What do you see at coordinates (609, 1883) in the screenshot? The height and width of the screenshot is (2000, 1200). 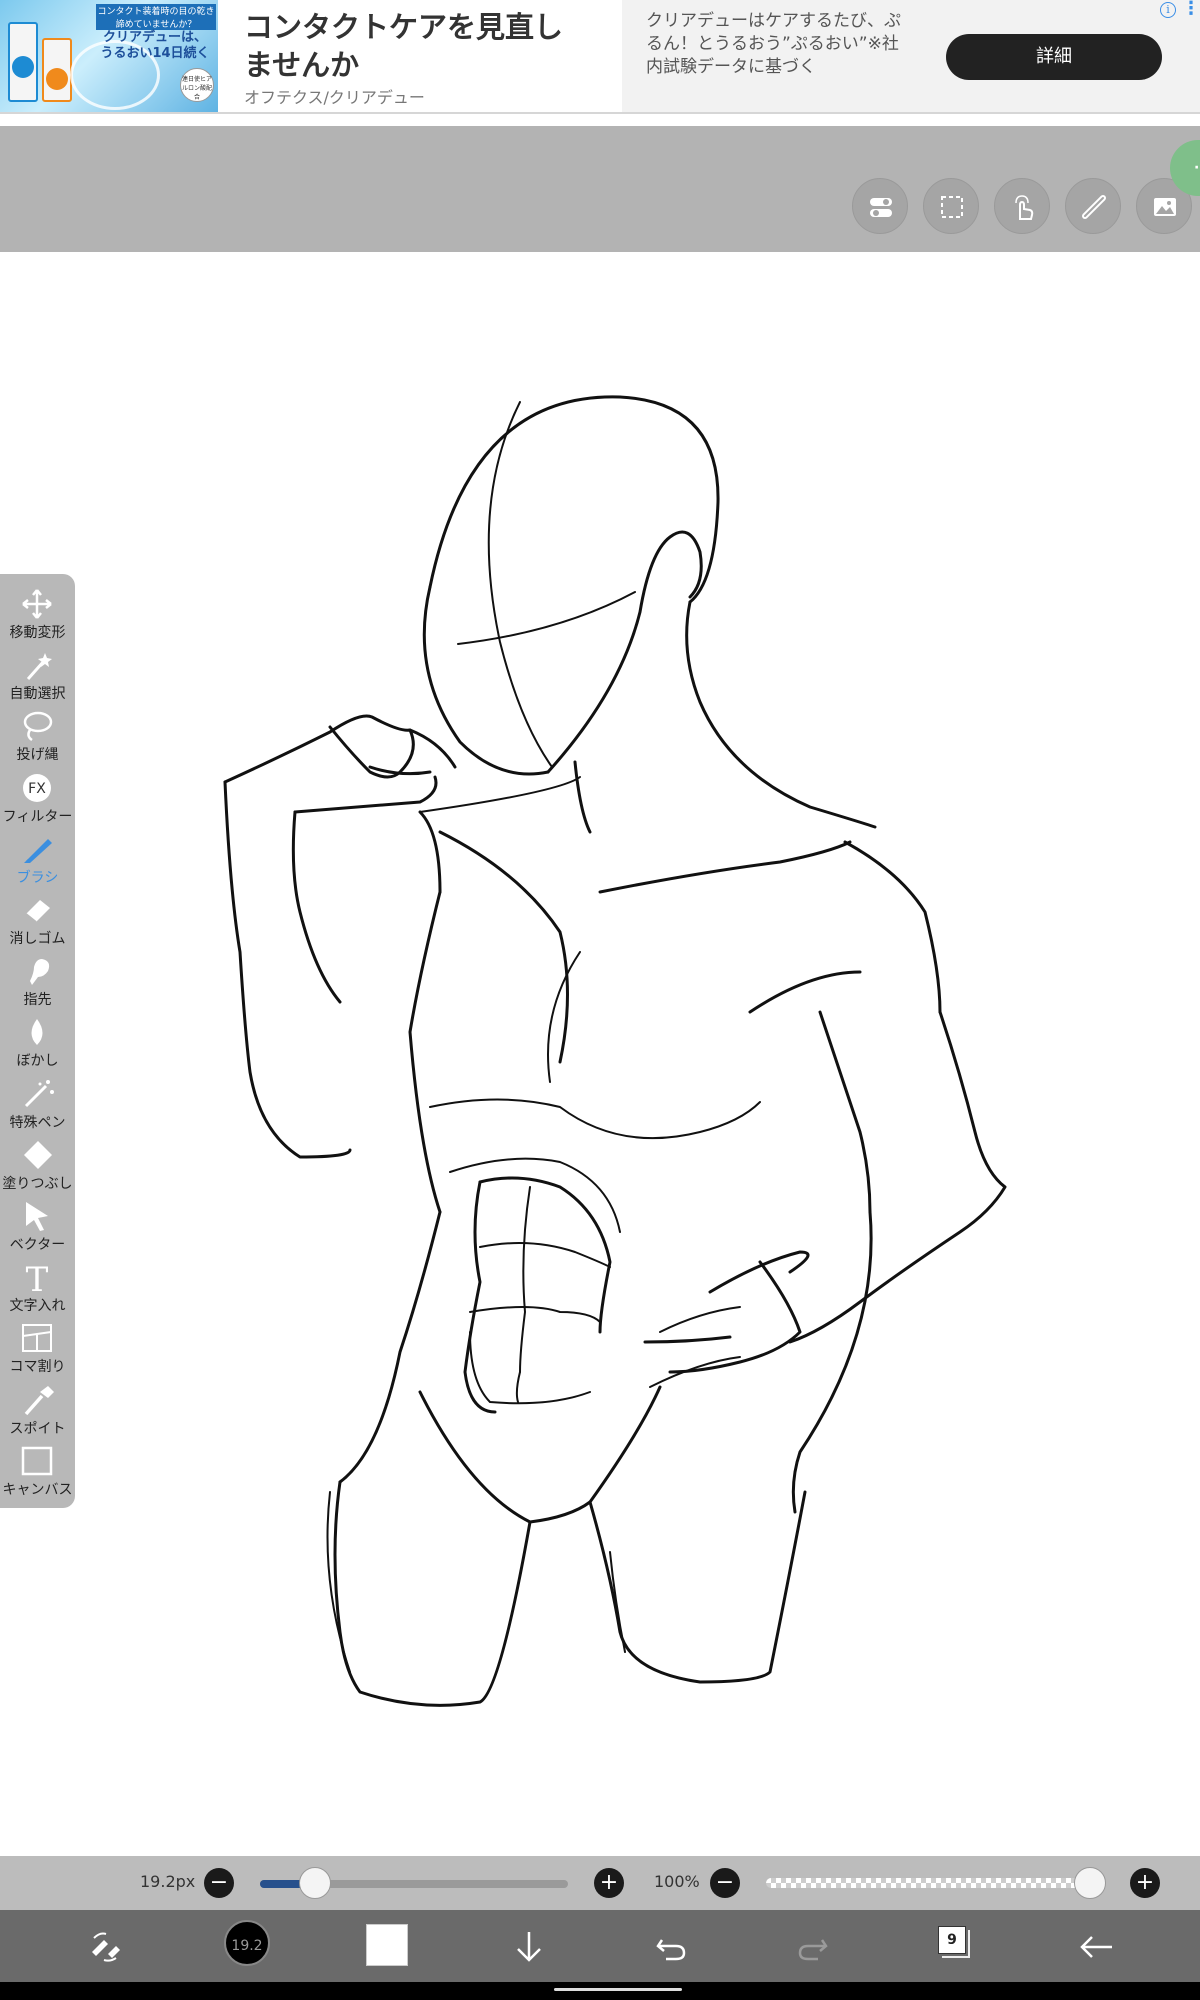 I see `size-increase-button: +` at bounding box center [609, 1883].